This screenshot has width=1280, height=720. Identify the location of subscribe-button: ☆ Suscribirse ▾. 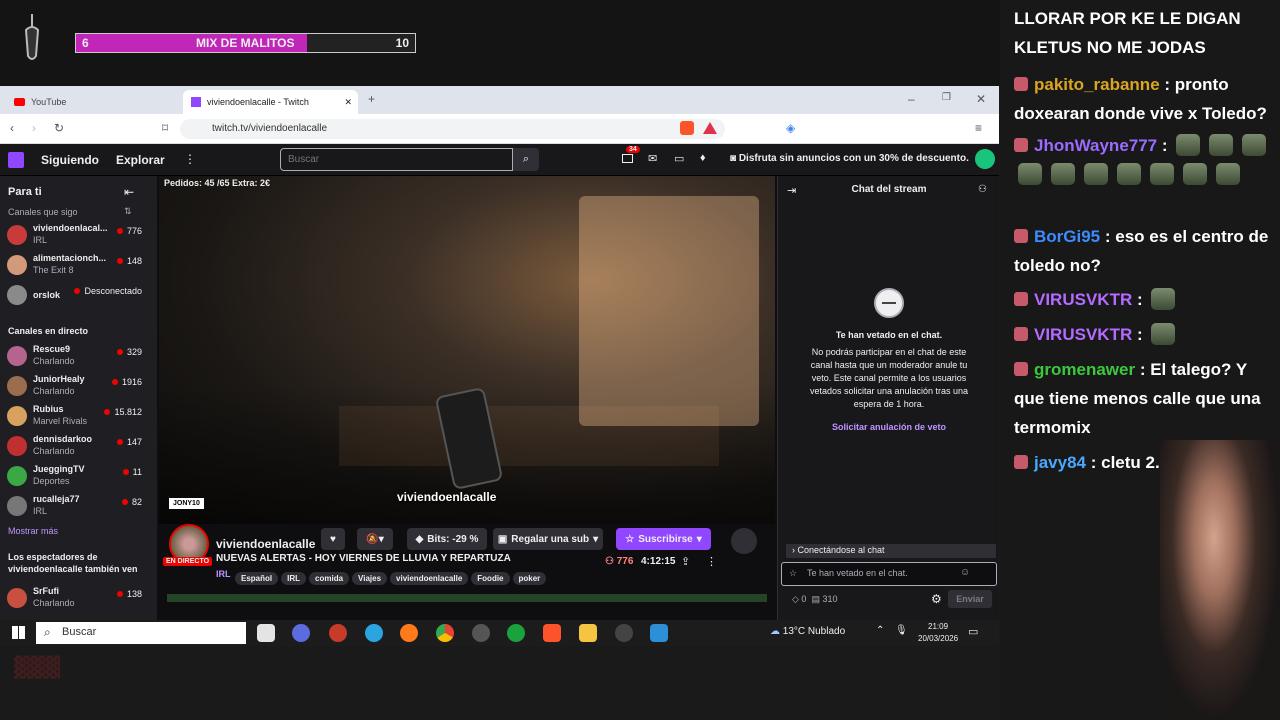
(663, 539).